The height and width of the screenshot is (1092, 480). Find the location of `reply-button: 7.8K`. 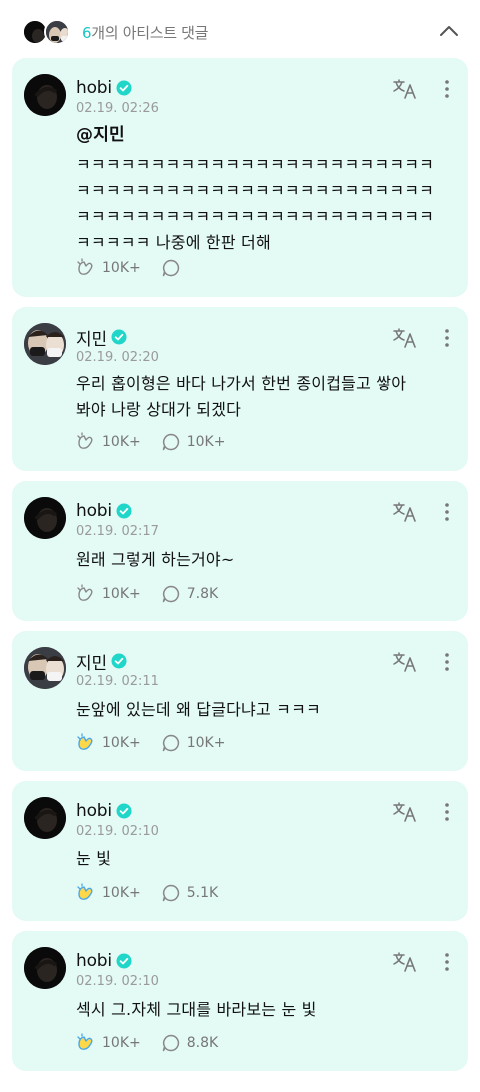

reply-button: 7.8K is located at coordinates (189, 594).